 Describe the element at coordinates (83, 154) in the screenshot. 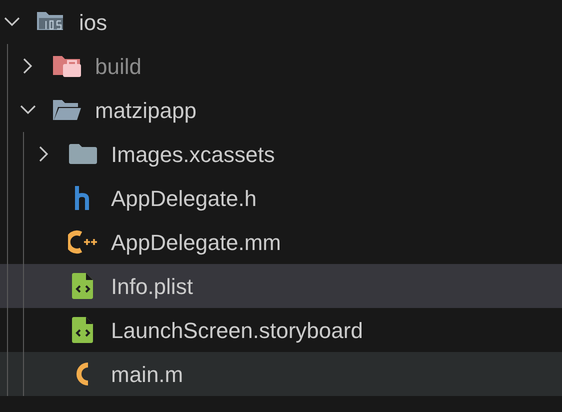

I see `folder-icon` at that location.